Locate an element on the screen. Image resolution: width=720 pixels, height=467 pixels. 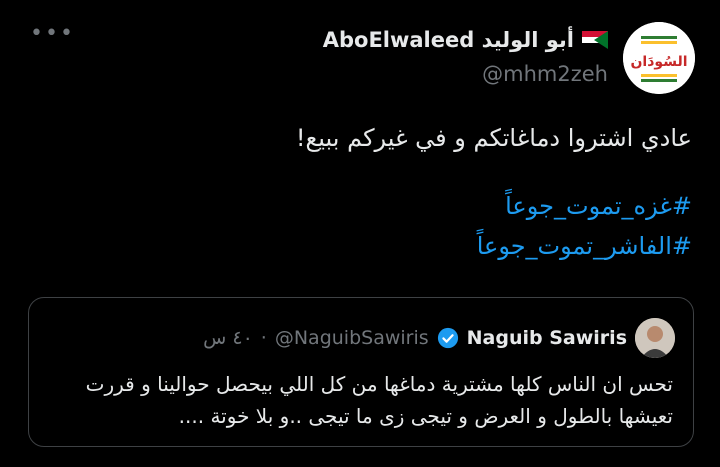
display-name: AboElwaleed أبو الوليد is located at coordinates (448, 40).